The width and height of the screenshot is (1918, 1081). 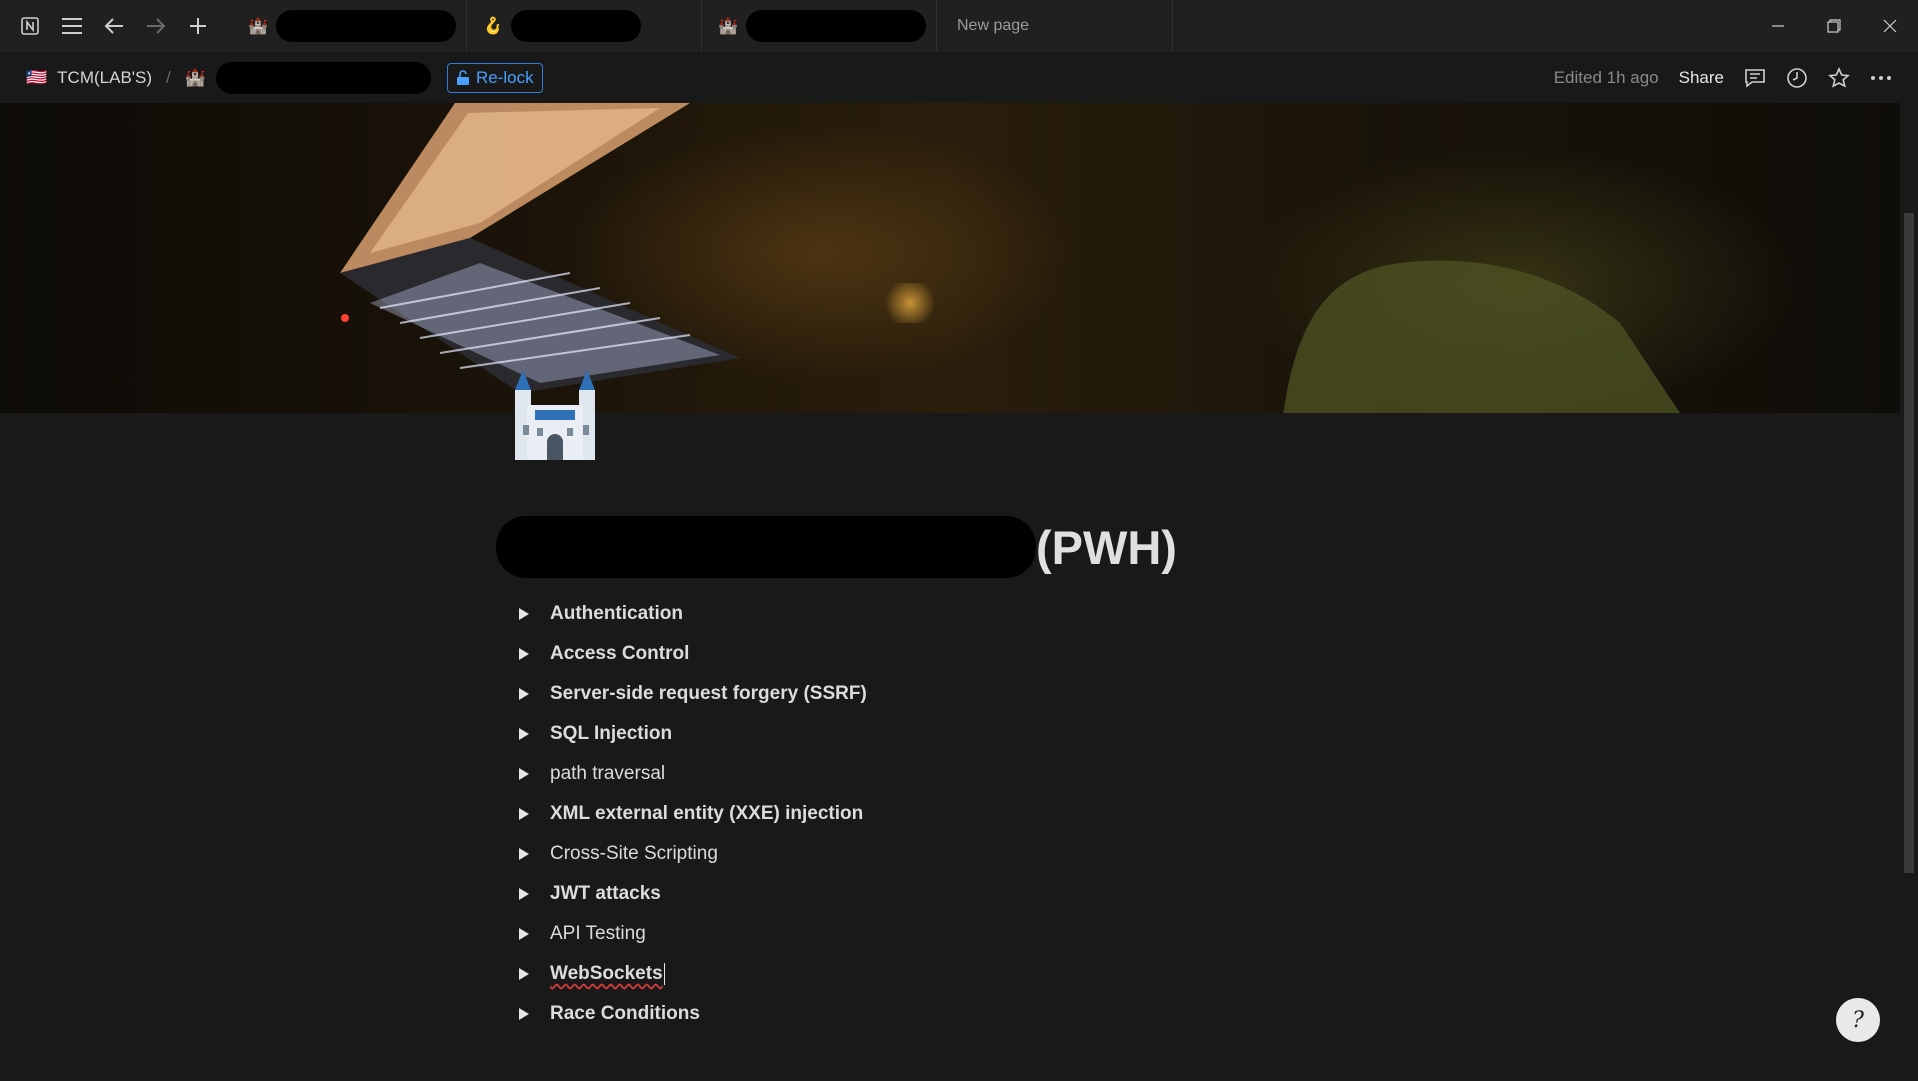 I want to click on tab-2: 🪝, so click(x=584, y=26).